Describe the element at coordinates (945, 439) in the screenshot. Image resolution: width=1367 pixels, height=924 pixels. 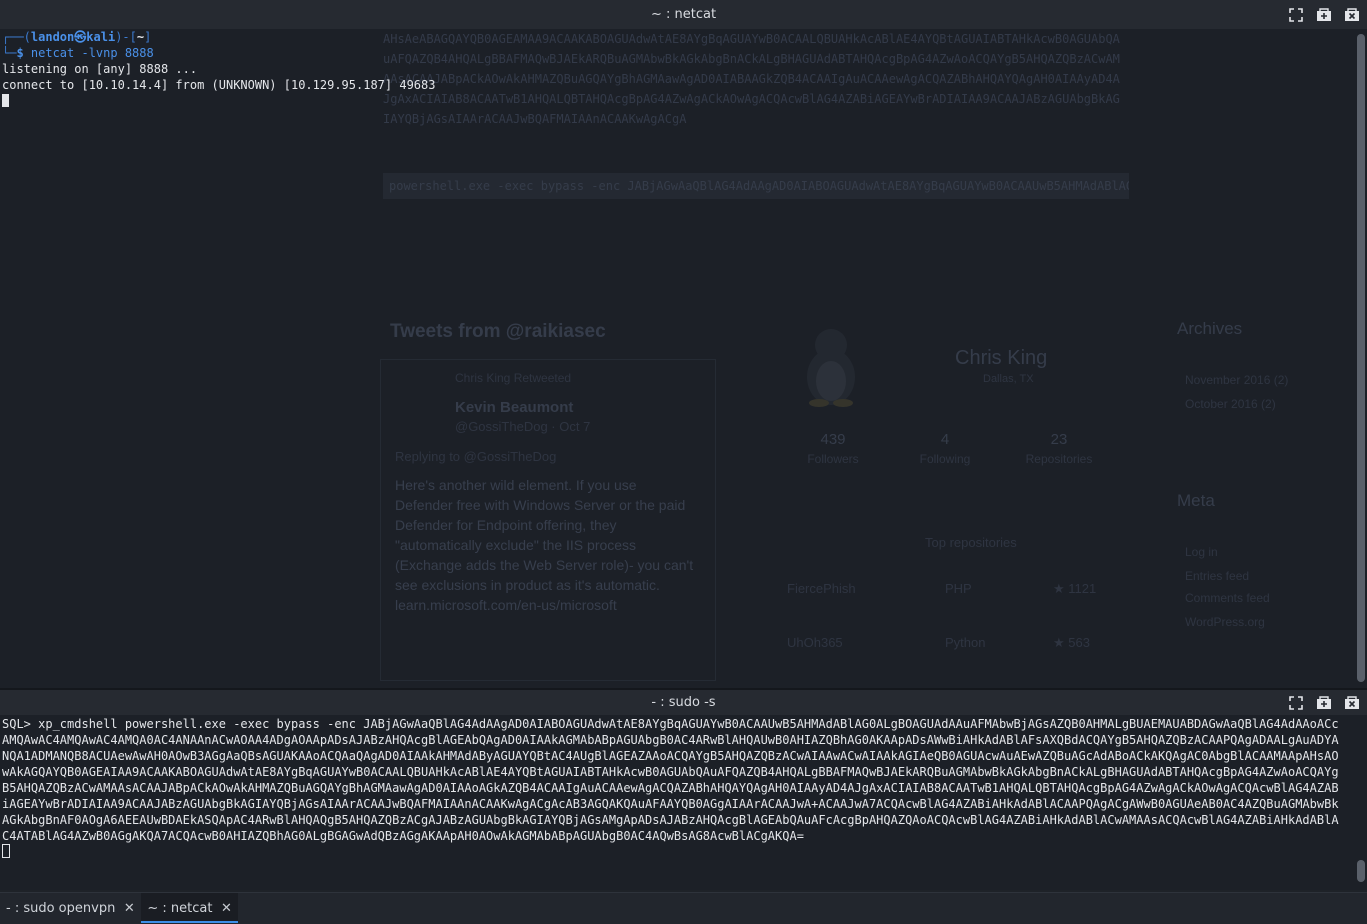
I see `stat-value: 4` at that location.